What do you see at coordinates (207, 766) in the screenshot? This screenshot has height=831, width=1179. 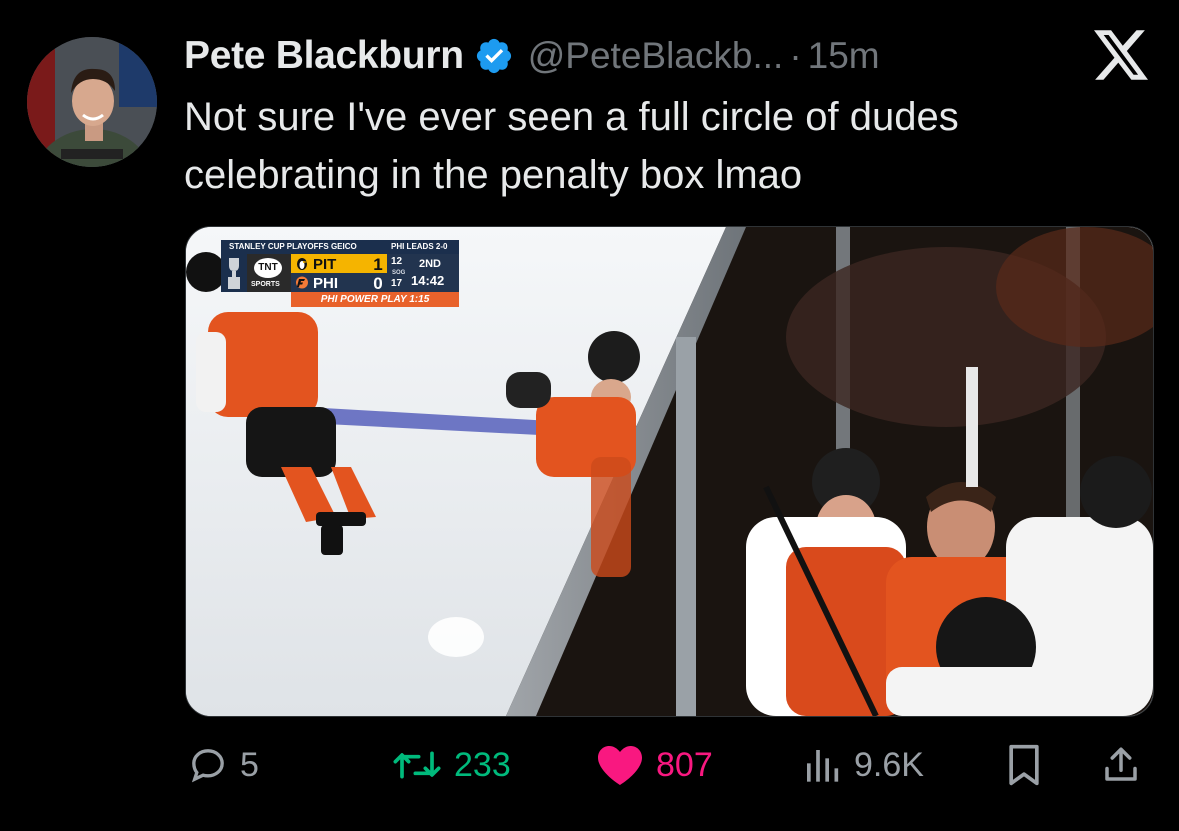 I see `reply-icon` at bounding box center [207, 766].